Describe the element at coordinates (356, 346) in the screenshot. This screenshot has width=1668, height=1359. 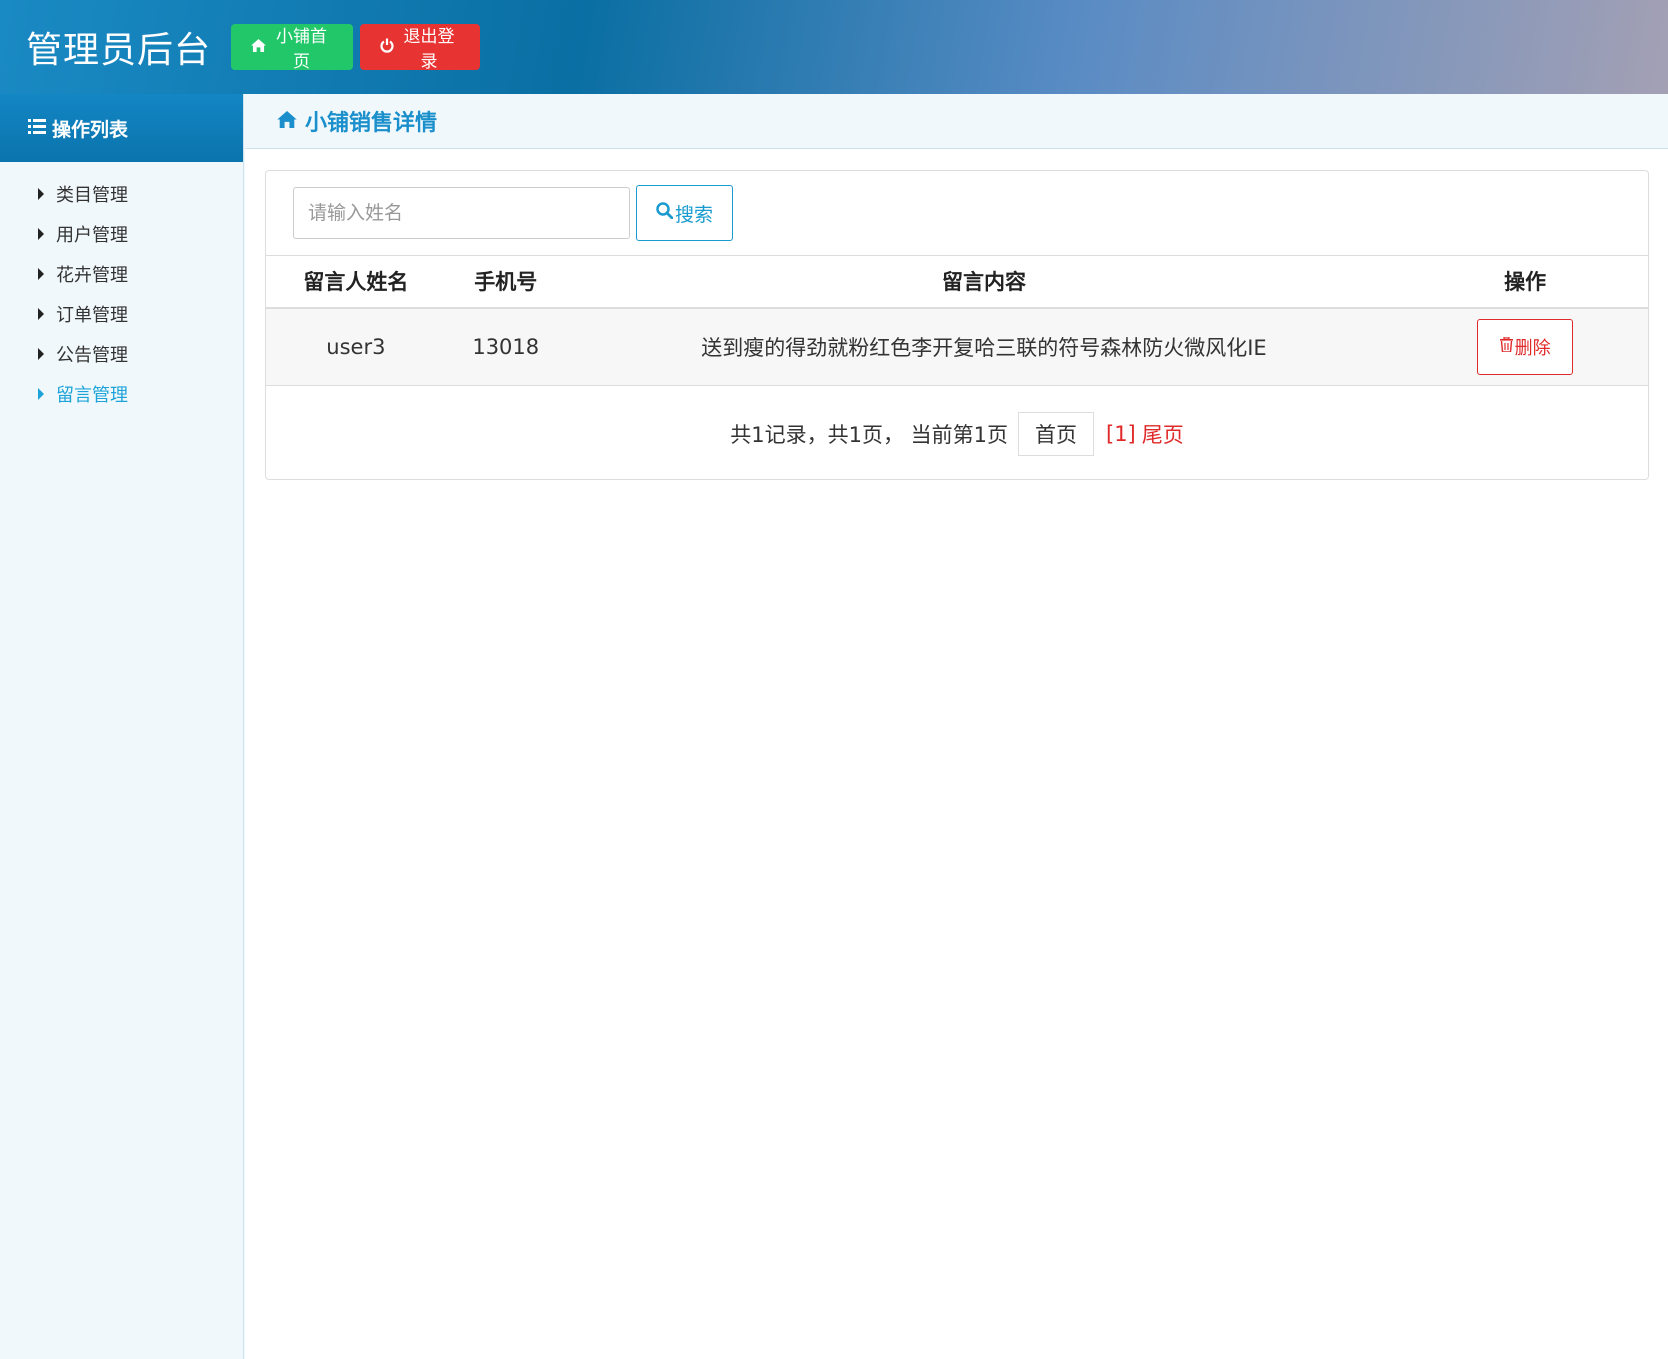
I see `cell-name: user3` at that location.